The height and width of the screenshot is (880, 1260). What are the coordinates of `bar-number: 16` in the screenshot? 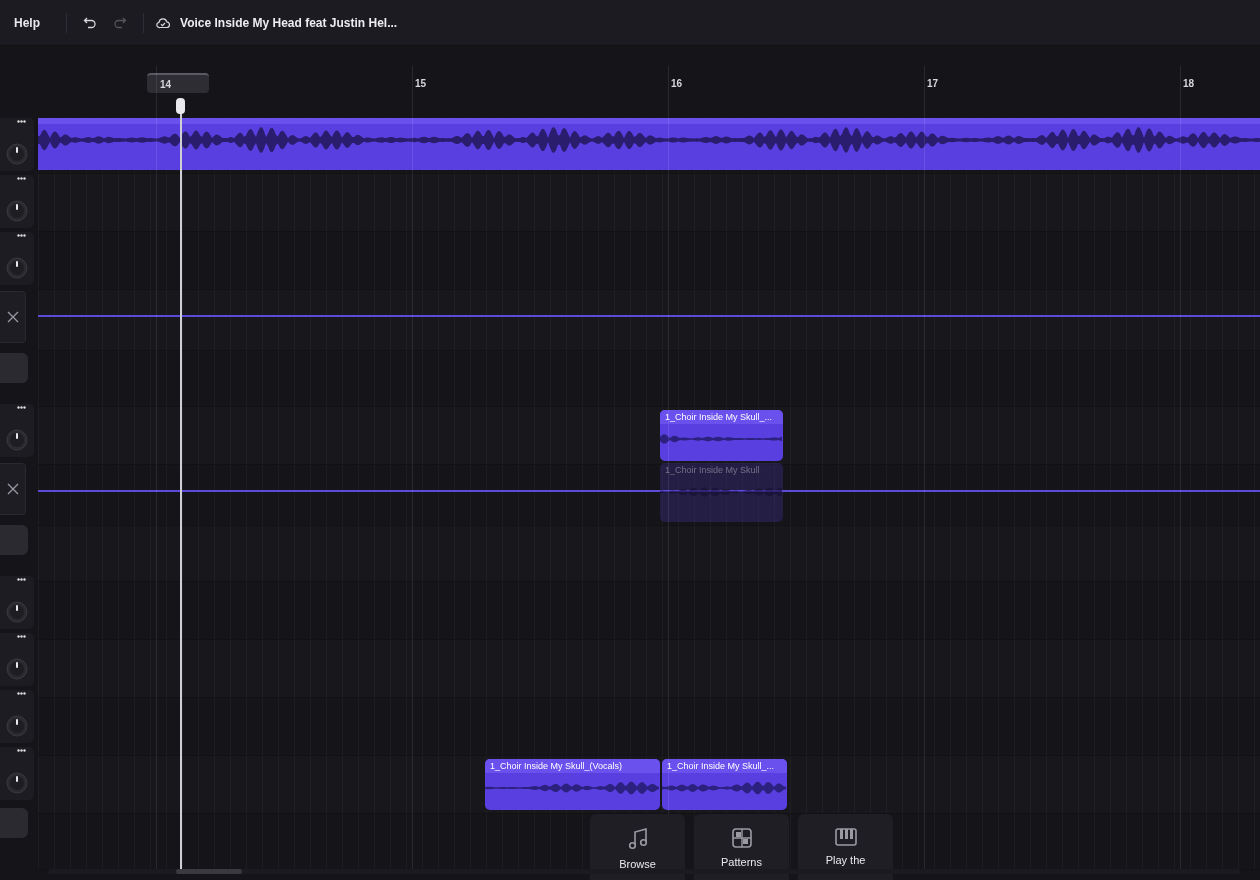 It's located at (675, 83).